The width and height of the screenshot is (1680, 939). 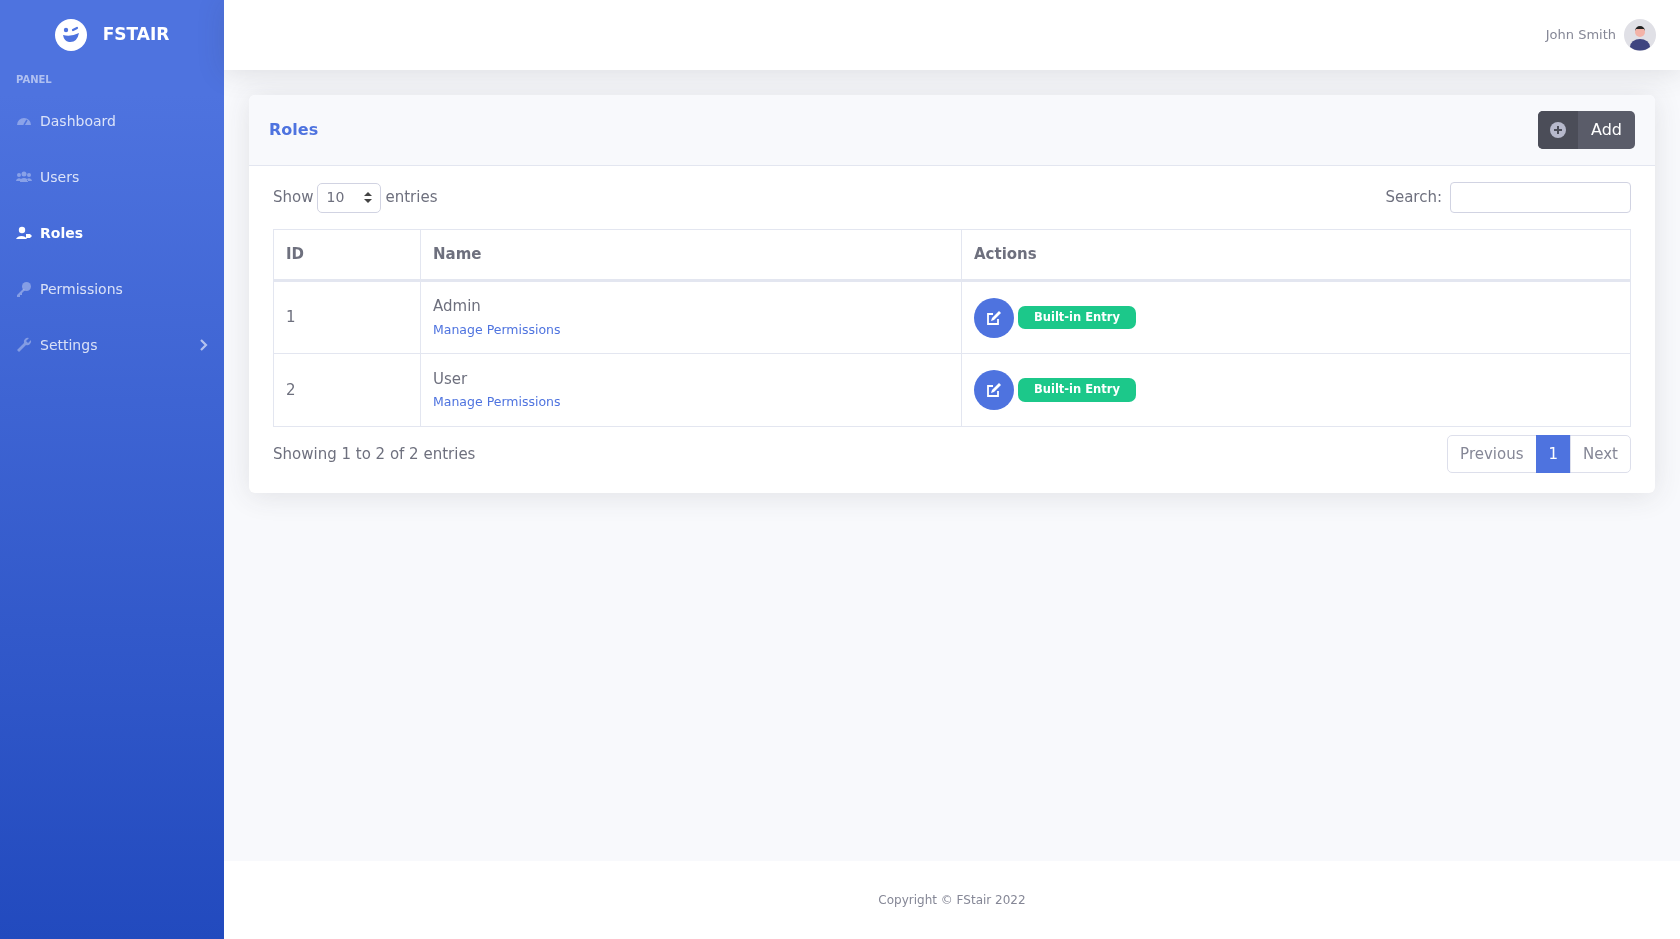 What do you see at coordinates (457, 306) in the screenshot?
I see `role-name: Admin` at bounding box center [457, 306].